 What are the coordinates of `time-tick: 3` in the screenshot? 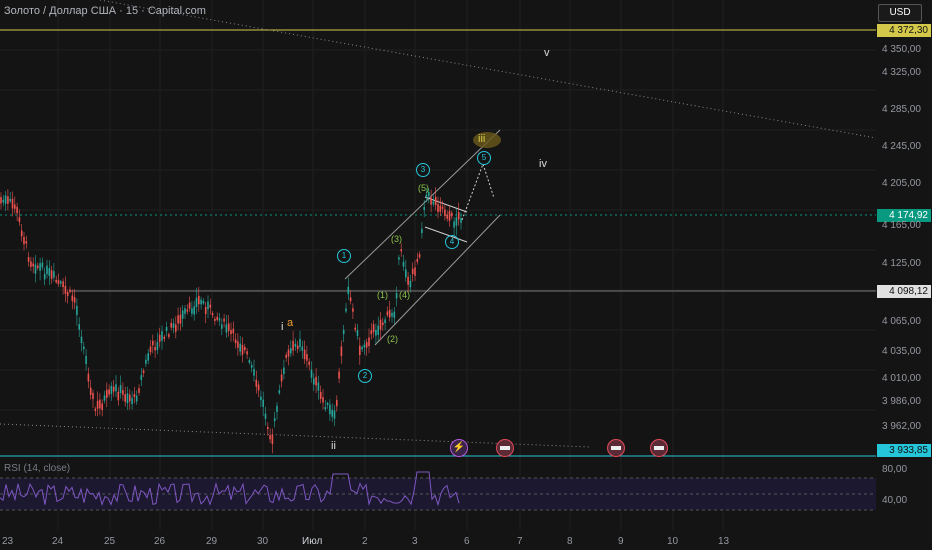 It's located at (415, 541).